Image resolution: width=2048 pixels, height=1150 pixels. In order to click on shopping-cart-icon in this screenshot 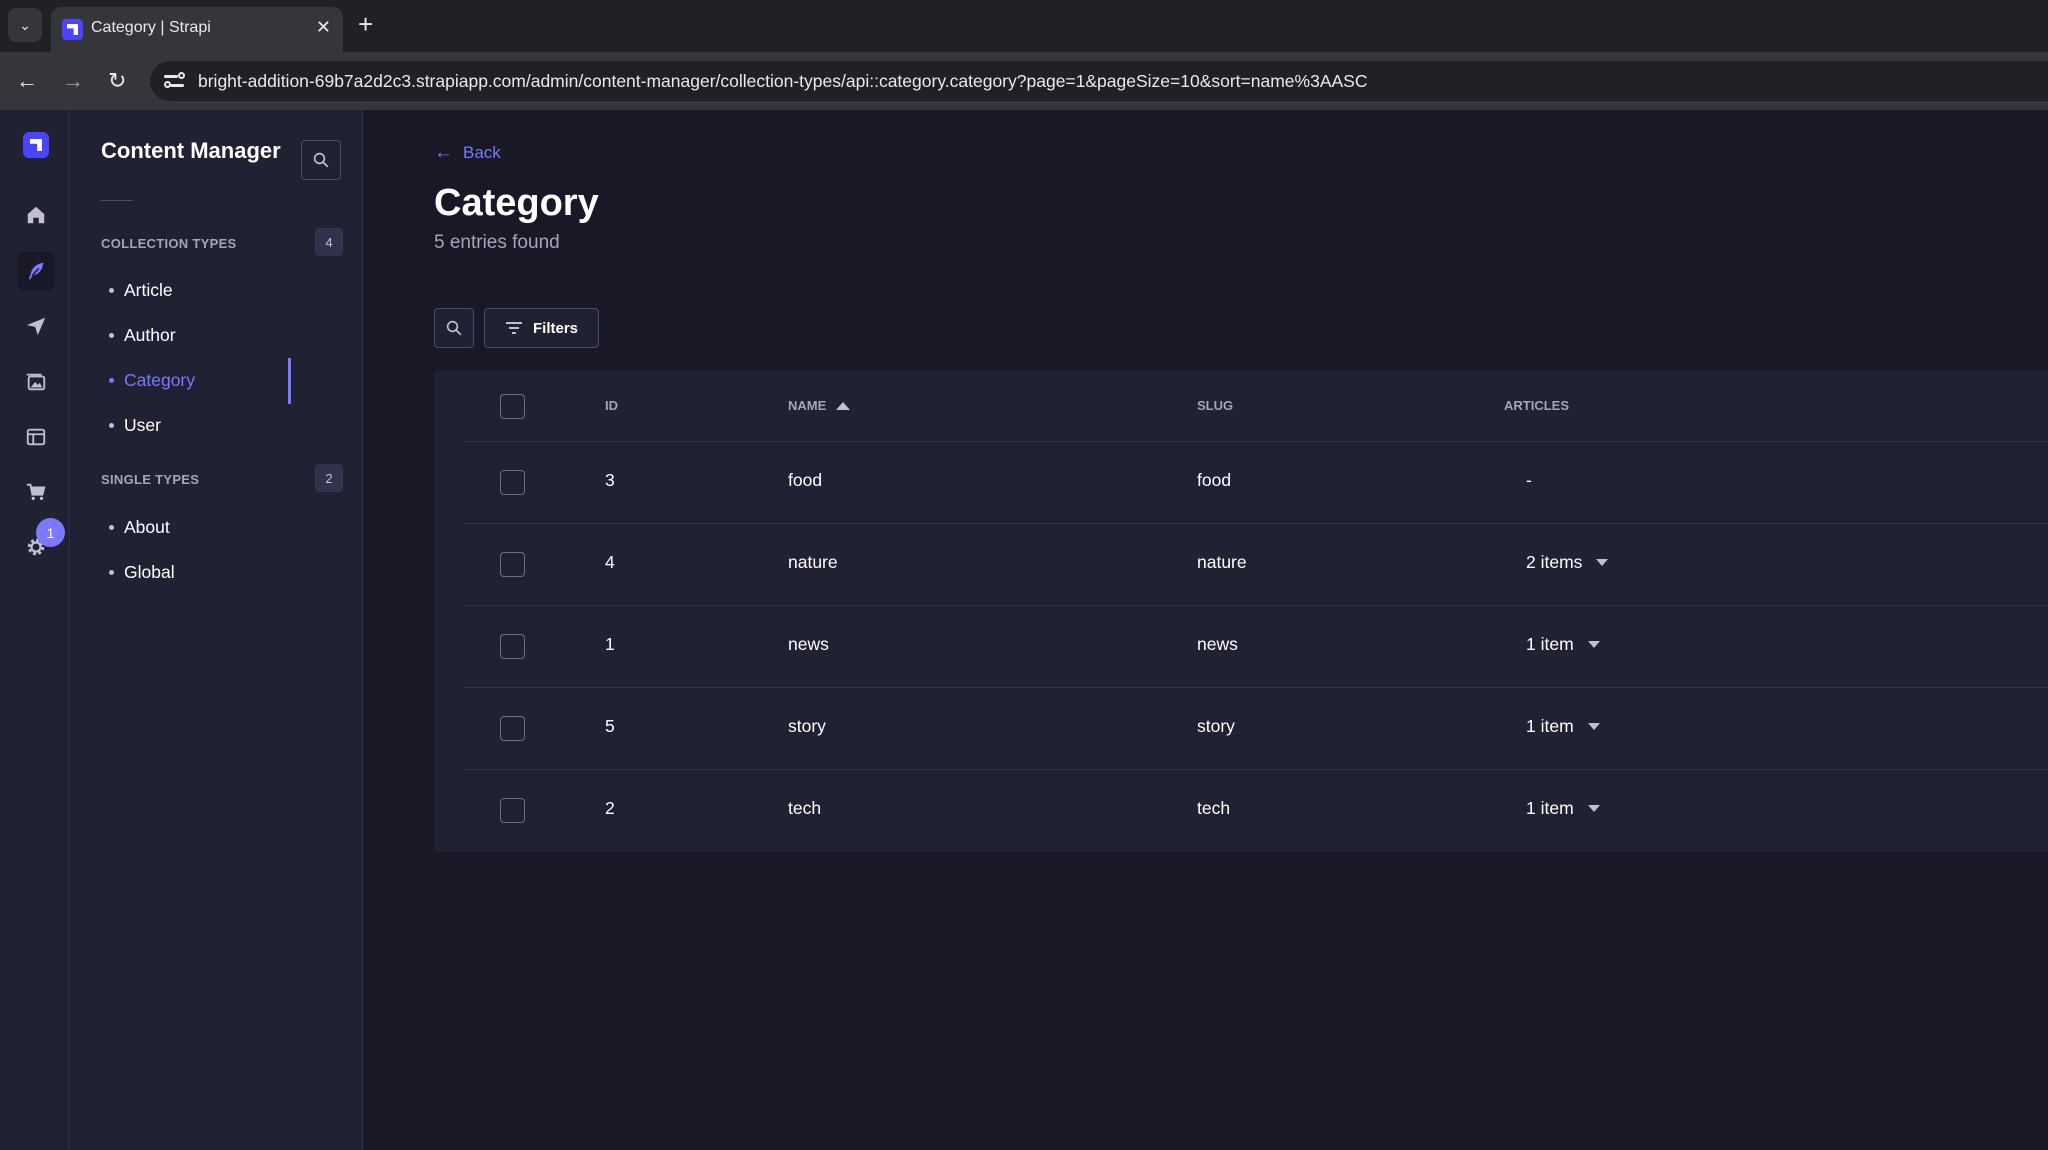, I will do `click(36, 492)`.